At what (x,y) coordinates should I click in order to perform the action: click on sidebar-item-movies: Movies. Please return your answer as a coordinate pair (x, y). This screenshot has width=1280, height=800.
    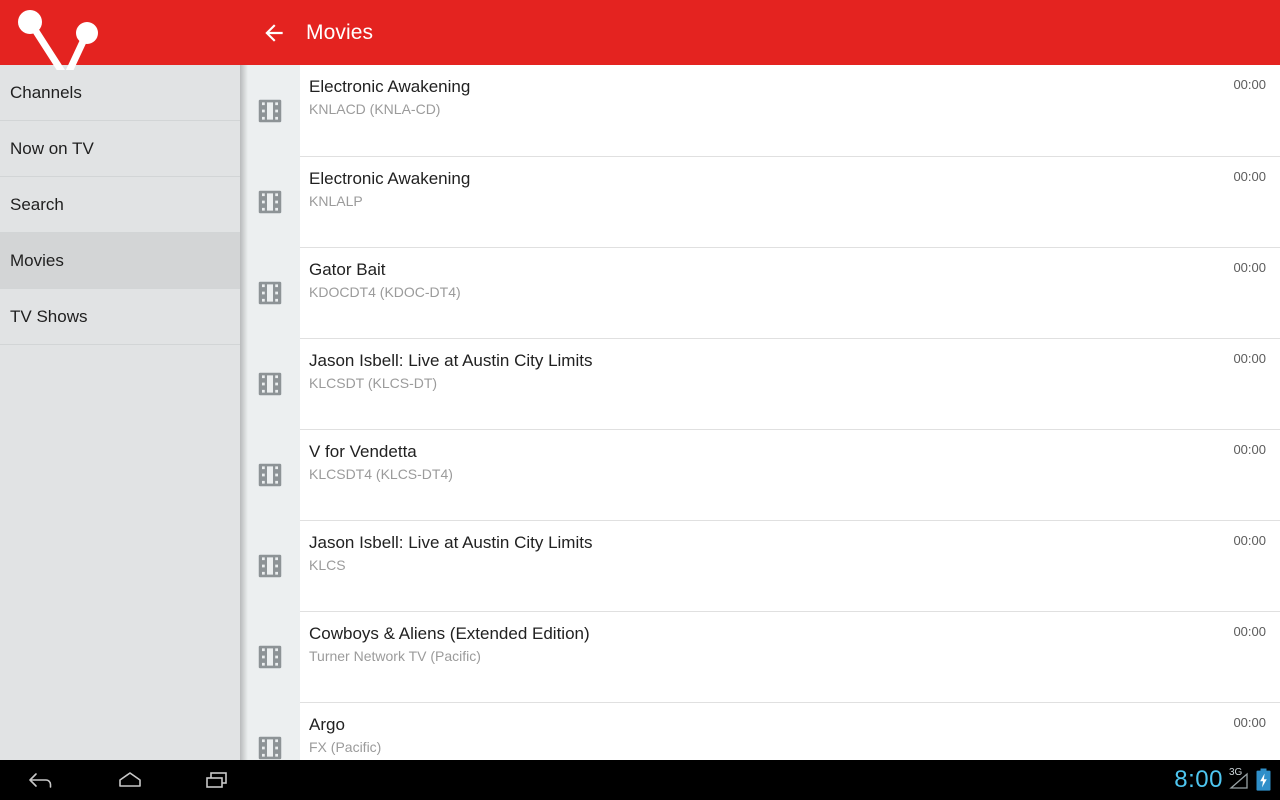
    Looking at the image, I should click on (120, 261).